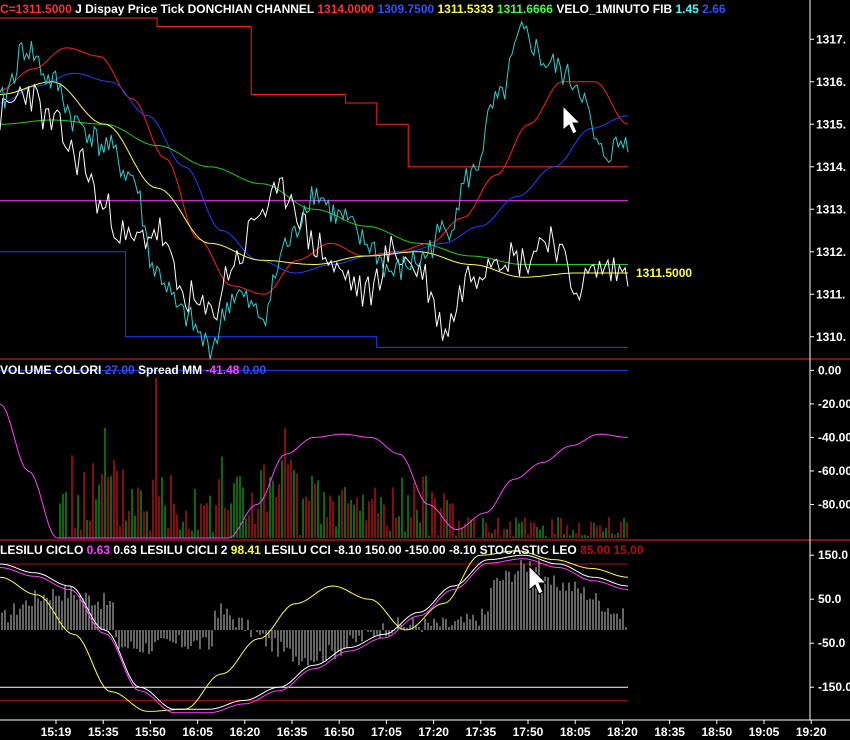 This screenshot has width=850, height=740. Describe the element at coordinates (716, 732) in the screenshot. I see `time-tick-label: 18:50` at that location.